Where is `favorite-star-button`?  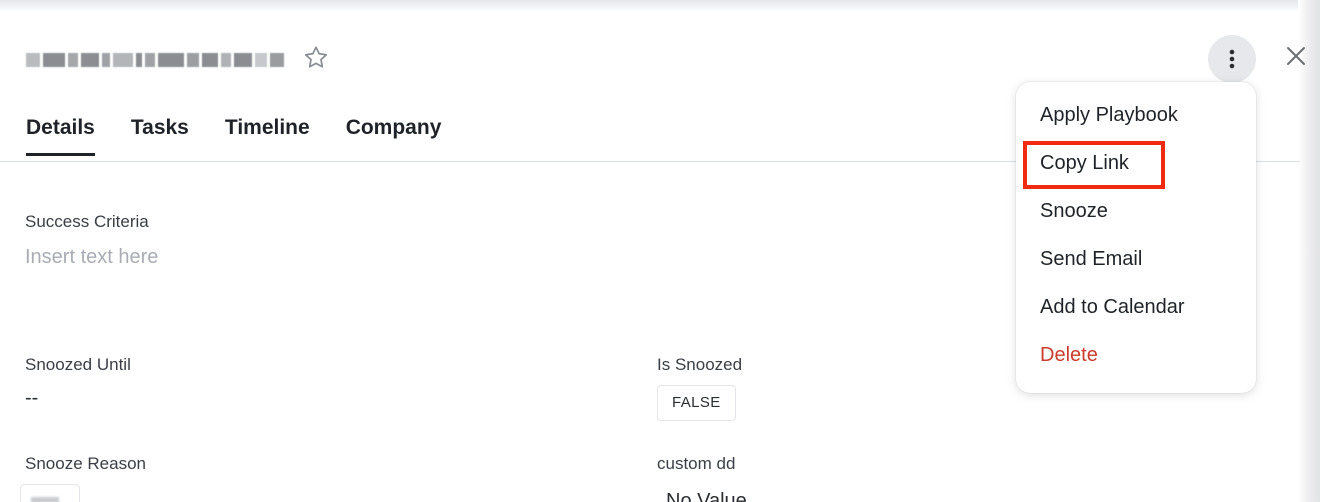 favorite-star-button is located at coordinates (316, 58).